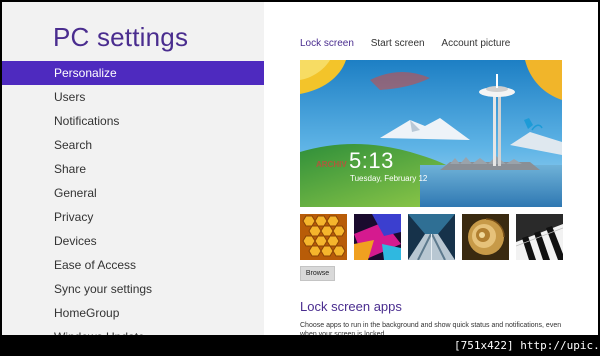  I want to click on lock-screen-thumbnails, so click(431, 237).